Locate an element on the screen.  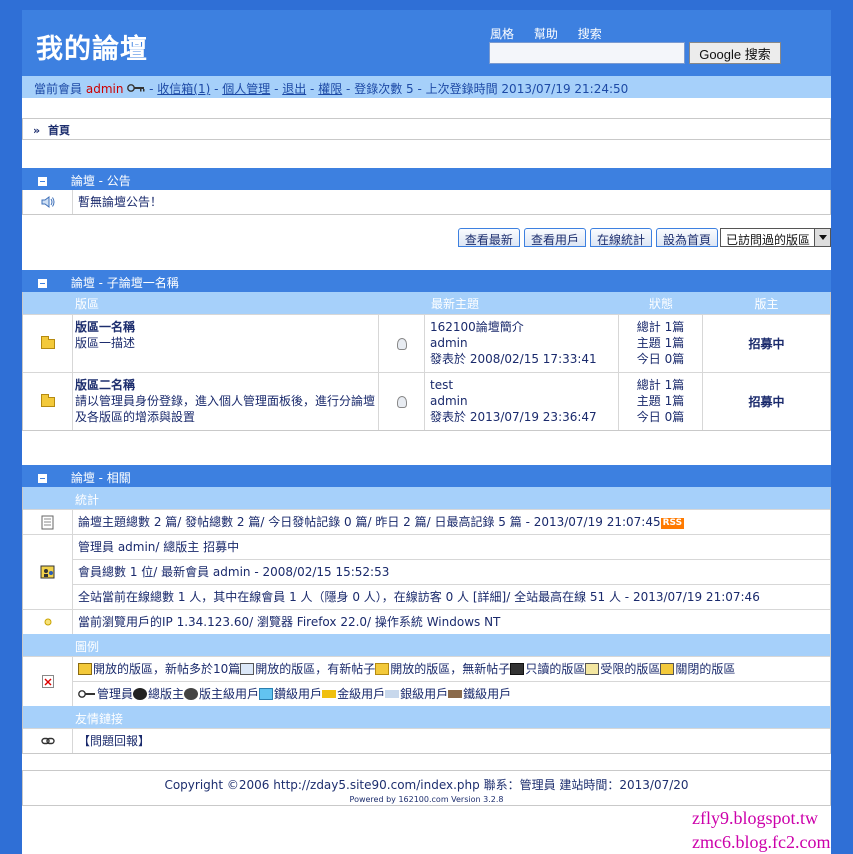
related-title: 論壇 - 相關 is located at coordinates (100, 478).